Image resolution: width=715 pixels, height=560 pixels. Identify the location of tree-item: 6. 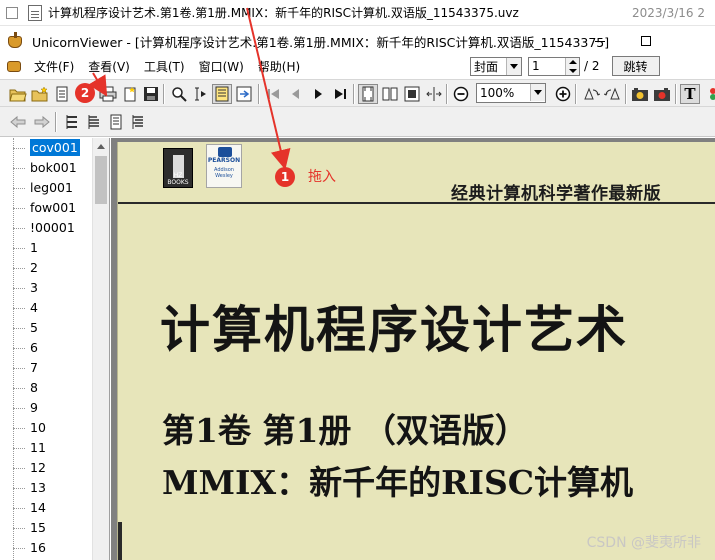
(40, 348).